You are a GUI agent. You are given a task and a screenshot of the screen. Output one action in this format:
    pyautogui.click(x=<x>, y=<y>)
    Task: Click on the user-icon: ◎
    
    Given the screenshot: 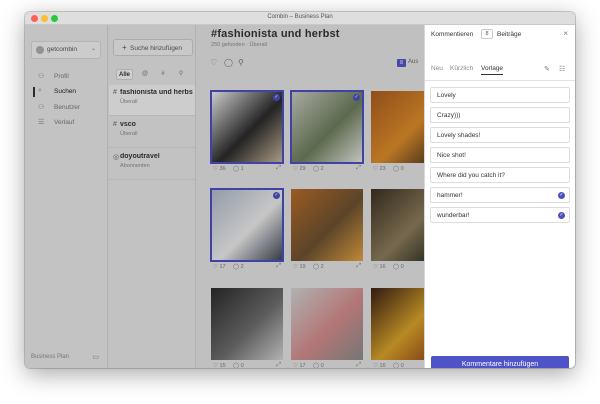 What is the action you would take?
    pyautogui.click(x=116, y=157)
    